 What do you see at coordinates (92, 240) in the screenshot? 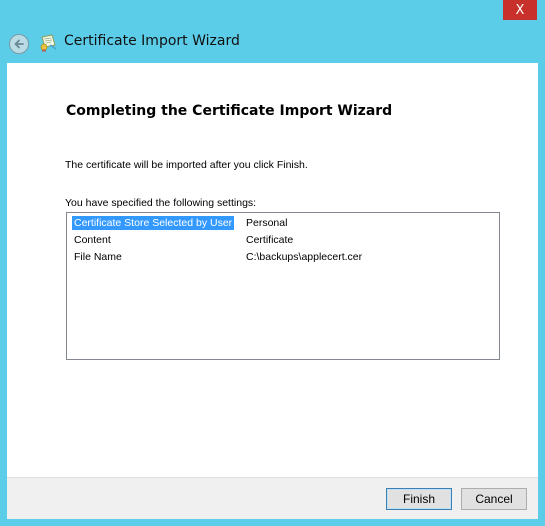
I see `setting-name: Content` at bounding box center [92, 240].